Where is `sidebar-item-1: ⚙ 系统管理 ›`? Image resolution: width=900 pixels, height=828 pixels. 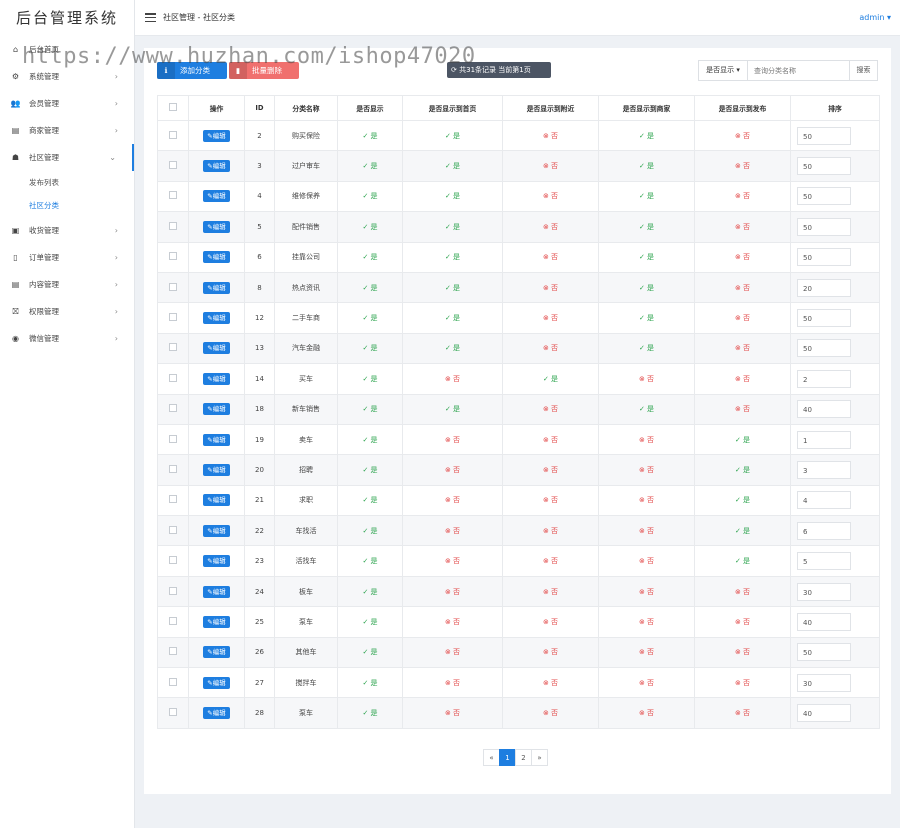
sidebar-item-1: ⚙ 系统管理 › is located at coordinates (67, 76).